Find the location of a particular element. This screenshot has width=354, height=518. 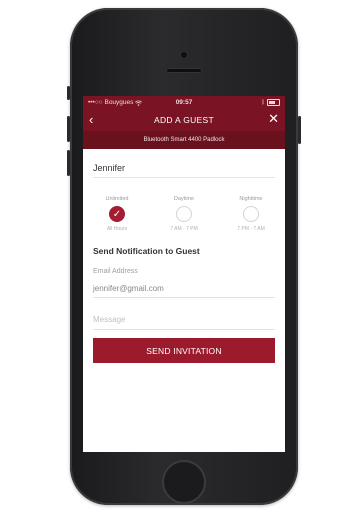

schedule-option-label: Daytime is located at coordinates (184, 199).